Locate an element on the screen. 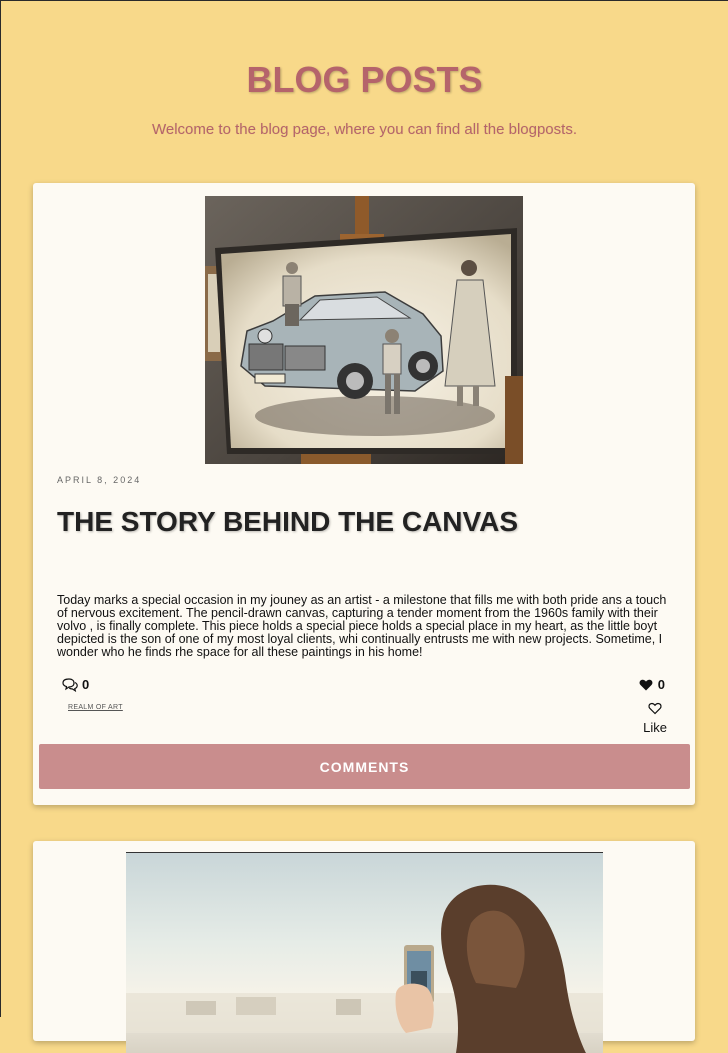  comments-icon is located at coordinates (70, 684).